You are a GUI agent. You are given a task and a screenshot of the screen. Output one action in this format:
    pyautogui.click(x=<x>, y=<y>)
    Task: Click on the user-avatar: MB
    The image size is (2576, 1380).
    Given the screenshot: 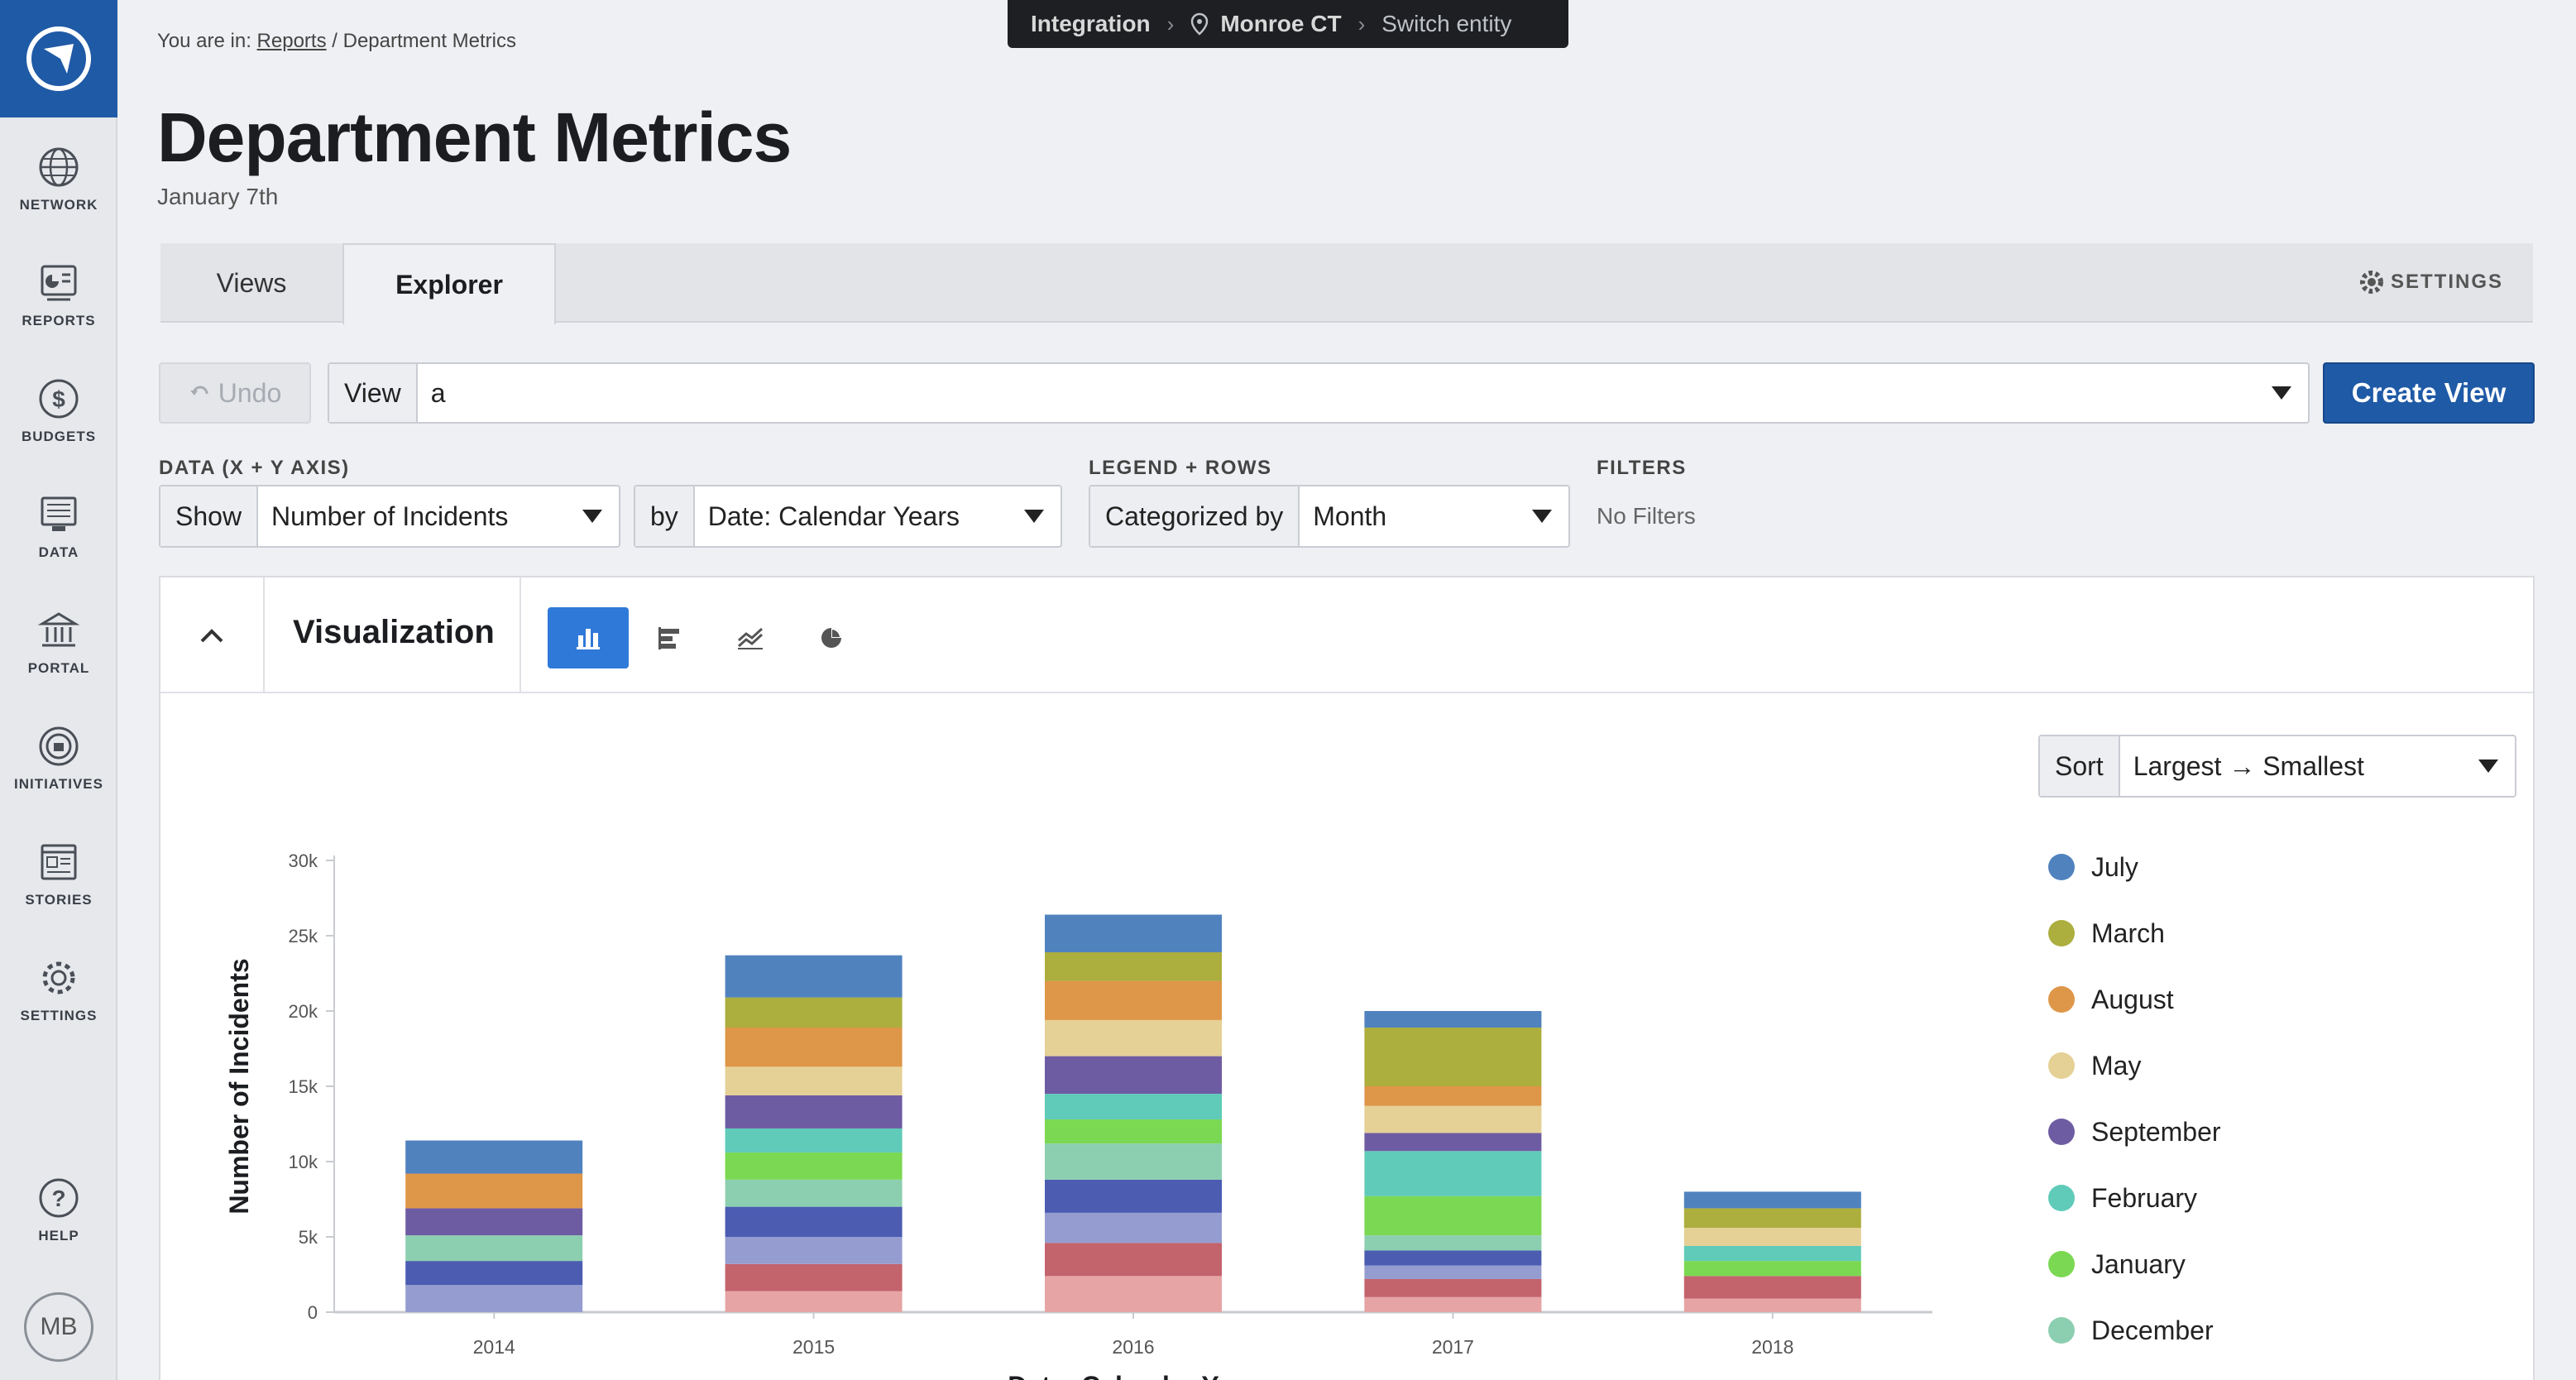 What is the action you would take?
    pyautogui.click(x=58, y=1327)
    